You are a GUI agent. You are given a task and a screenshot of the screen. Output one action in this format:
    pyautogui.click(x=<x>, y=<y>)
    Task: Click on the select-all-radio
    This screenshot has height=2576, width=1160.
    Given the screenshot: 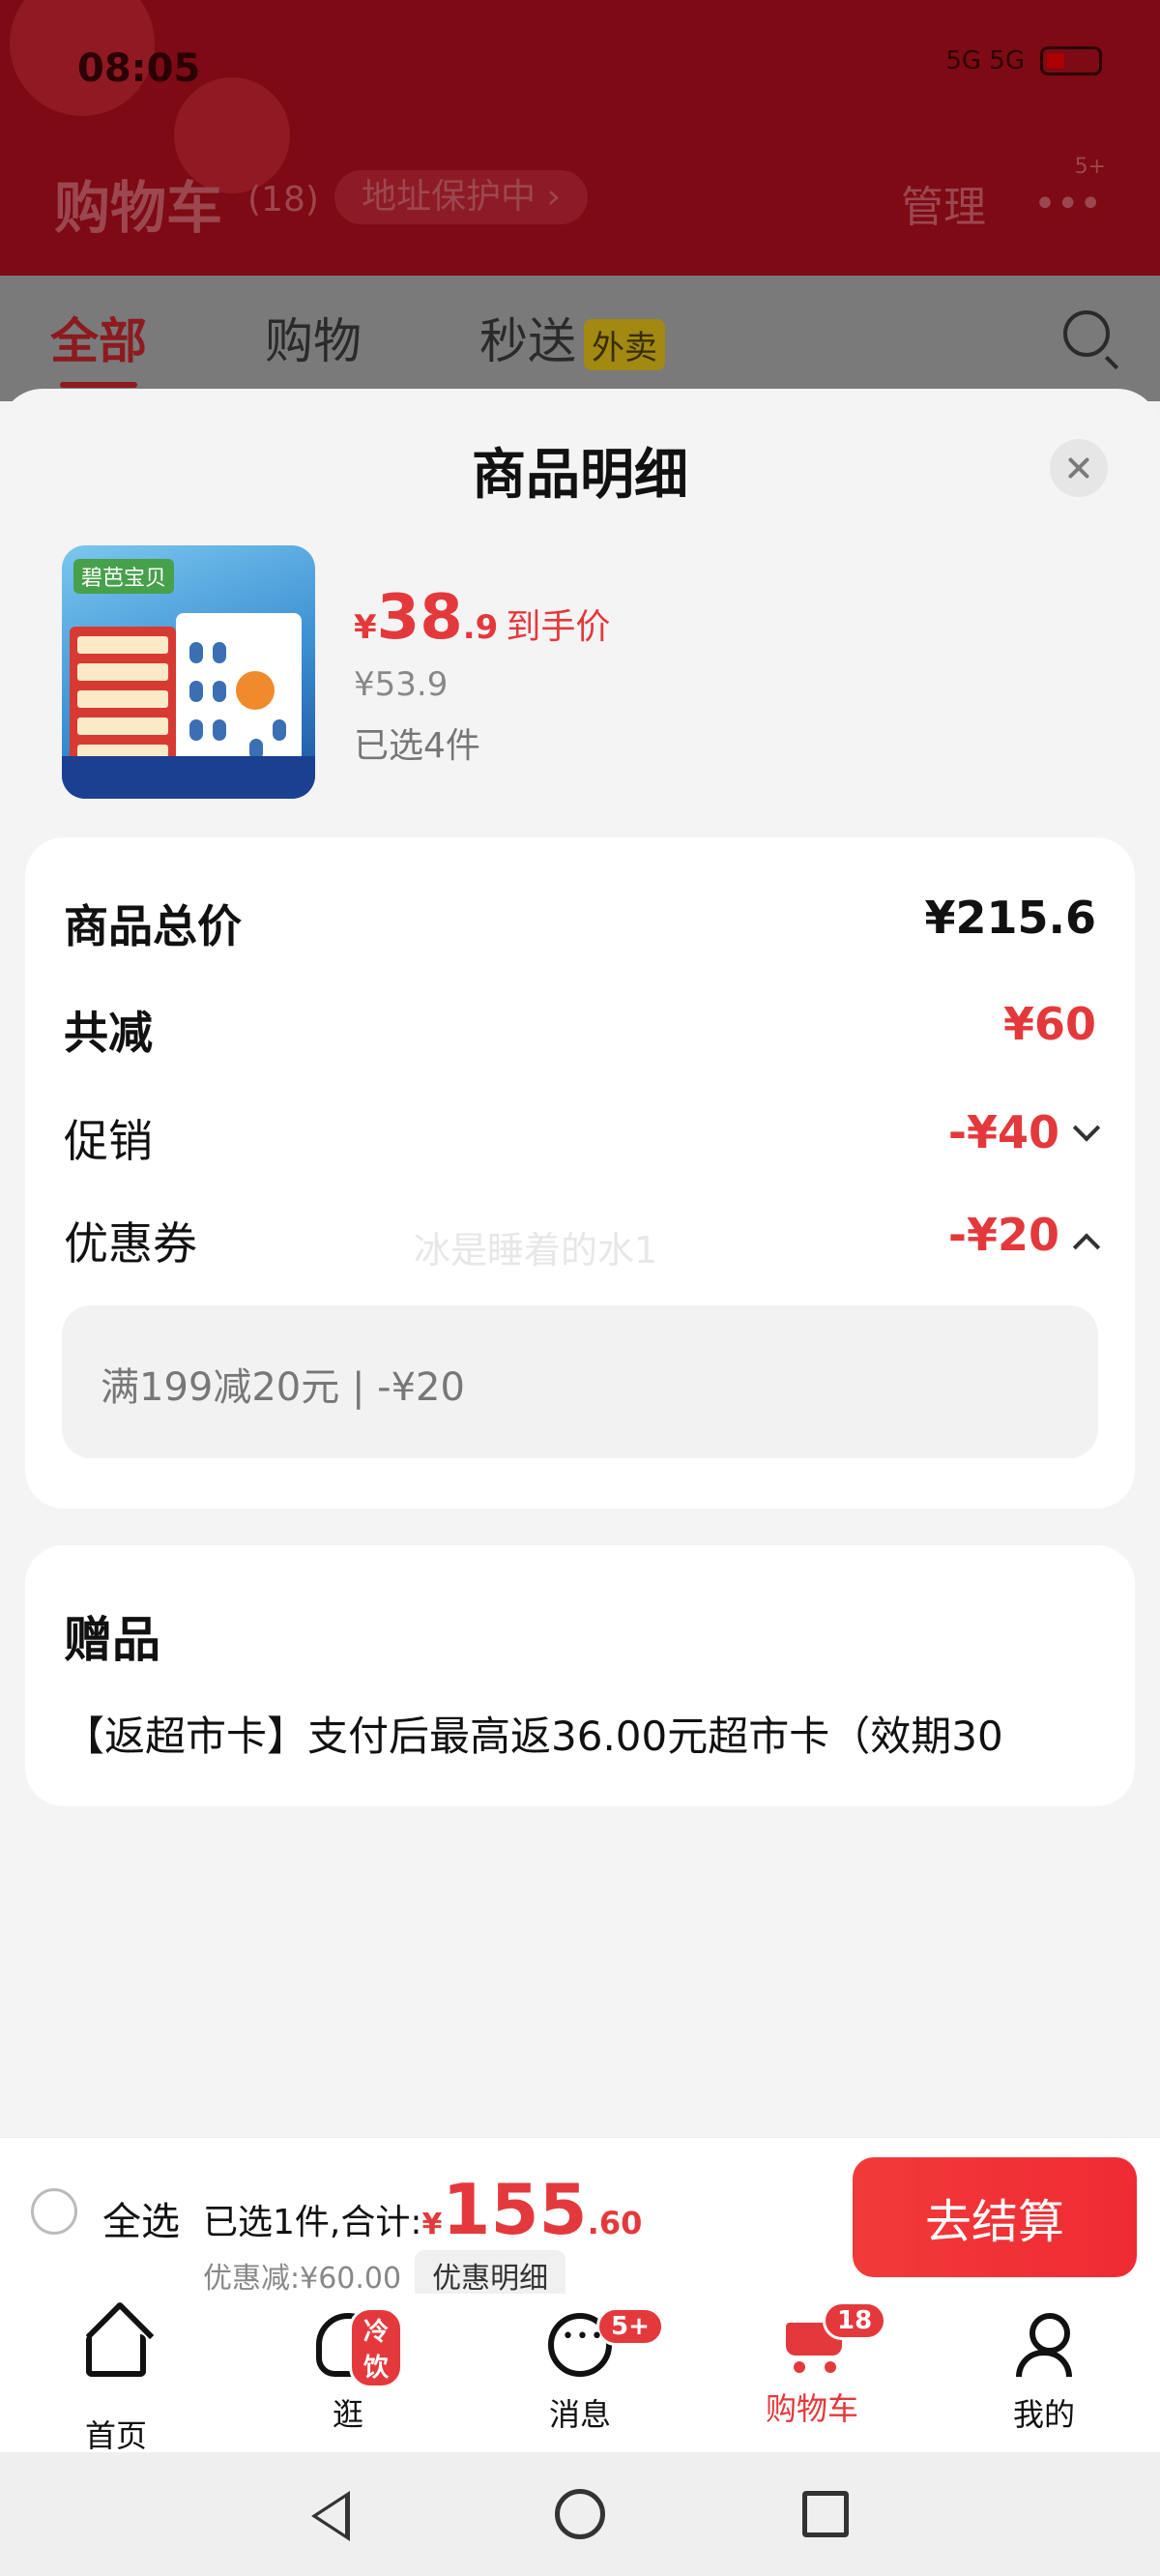 What is the action you would take?
    pyautogui.click(x=54, y=2211)
    